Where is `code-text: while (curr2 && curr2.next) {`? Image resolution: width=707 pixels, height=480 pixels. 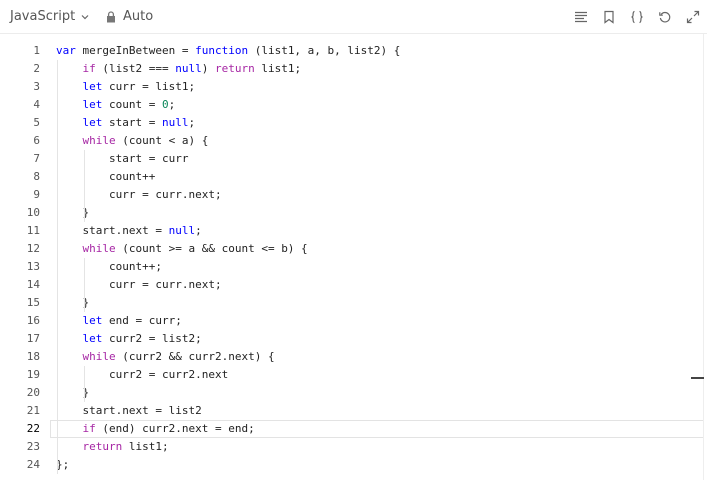
code-text: while (curr2 && curr2.next) { is located at coordinates (178, 356).